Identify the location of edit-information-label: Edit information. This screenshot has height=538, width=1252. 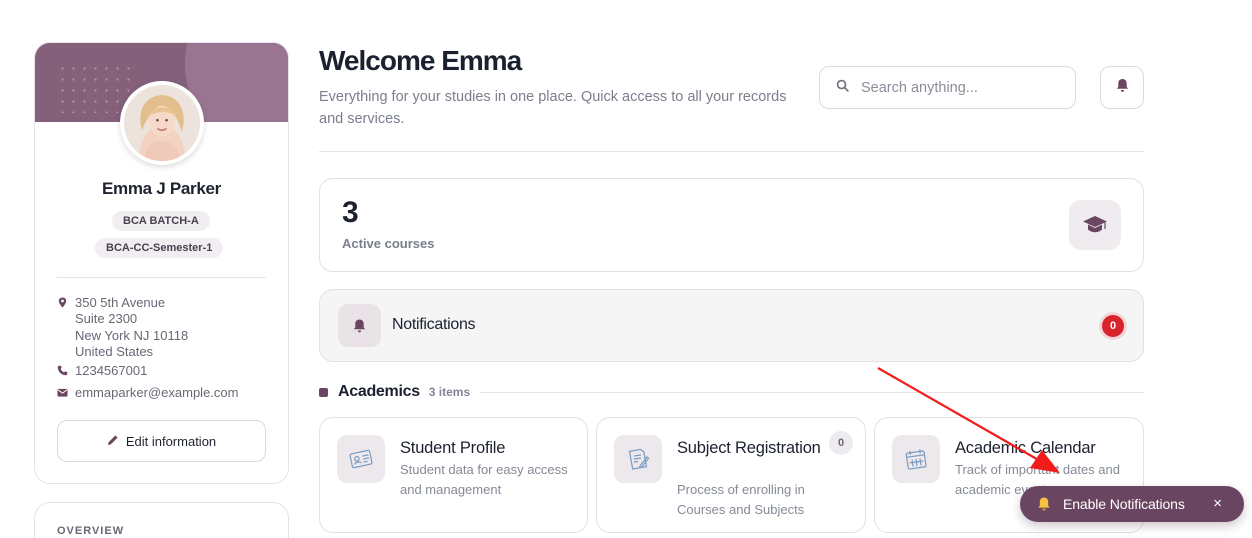
(171, 441).